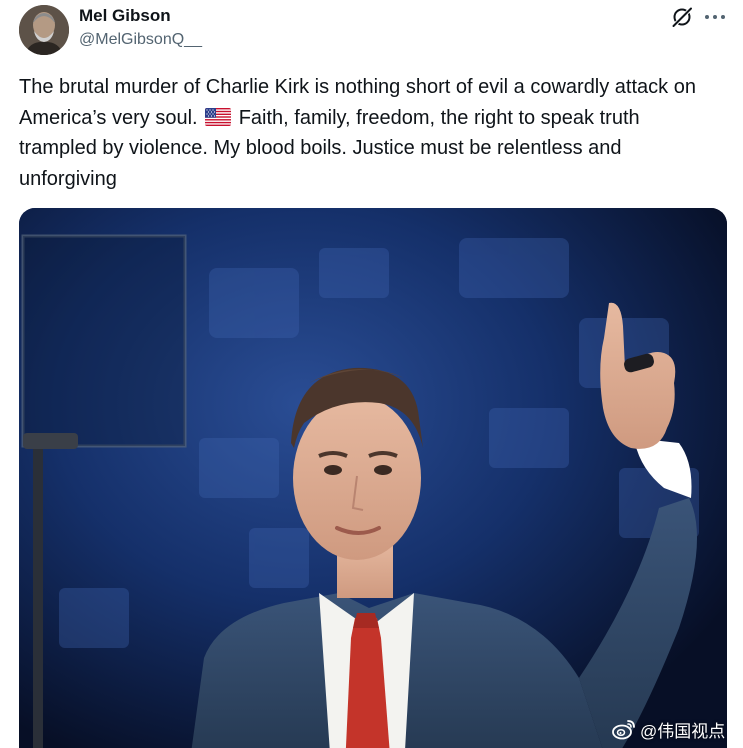  What do you see at coordinates (623, 730) in the screenshot?
I see `weibo-logo-icon` at bounding box center [623, 730].